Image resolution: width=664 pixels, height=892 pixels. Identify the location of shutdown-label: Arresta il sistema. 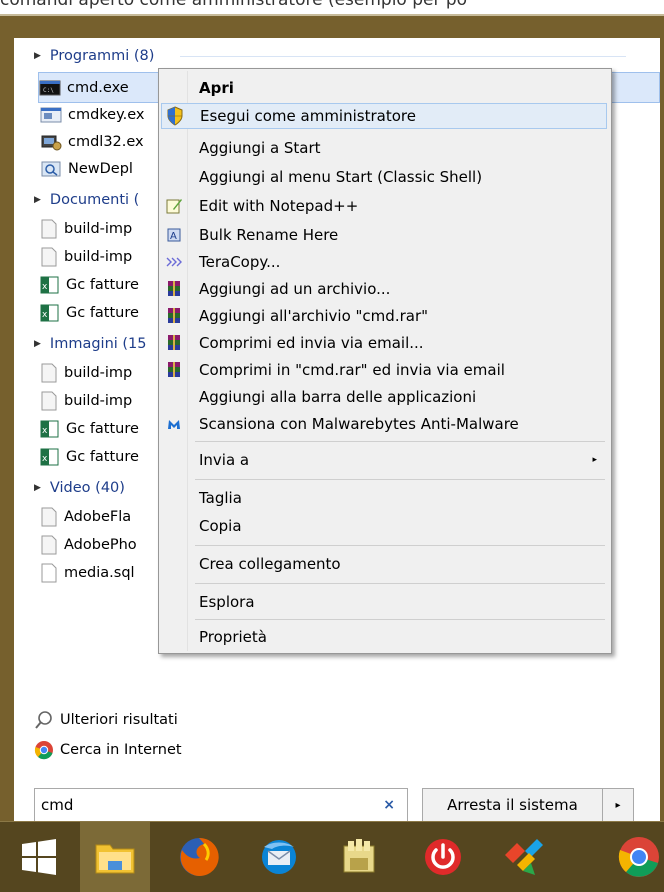
(512, 805).